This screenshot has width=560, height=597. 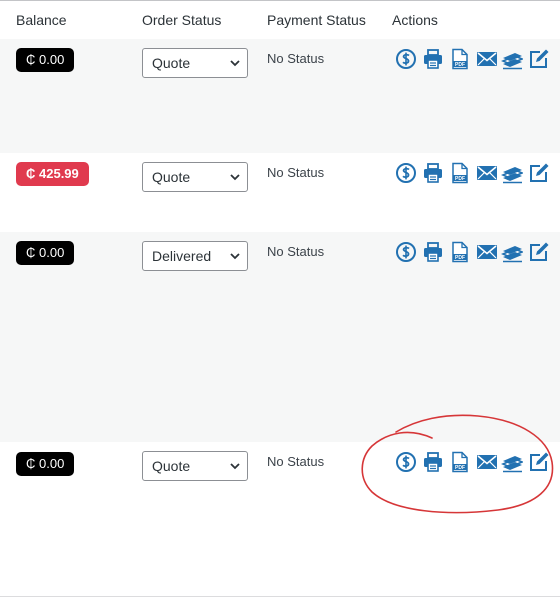 What do you see at coordinates (316, 20) in the screenshot?
I see `column-header-payment-status: Payment Status` at bounding box center [316, 20].